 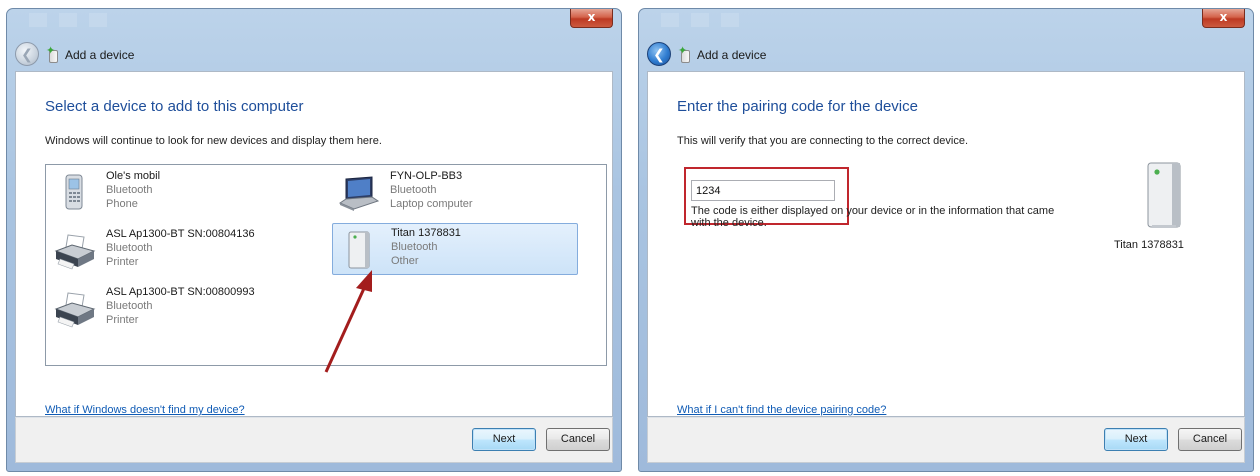 What do you see at coordinates (1149, 245) in the screenshot?
I see `device-name-label: Titan 1378831` at bounding box center [1149, 245].